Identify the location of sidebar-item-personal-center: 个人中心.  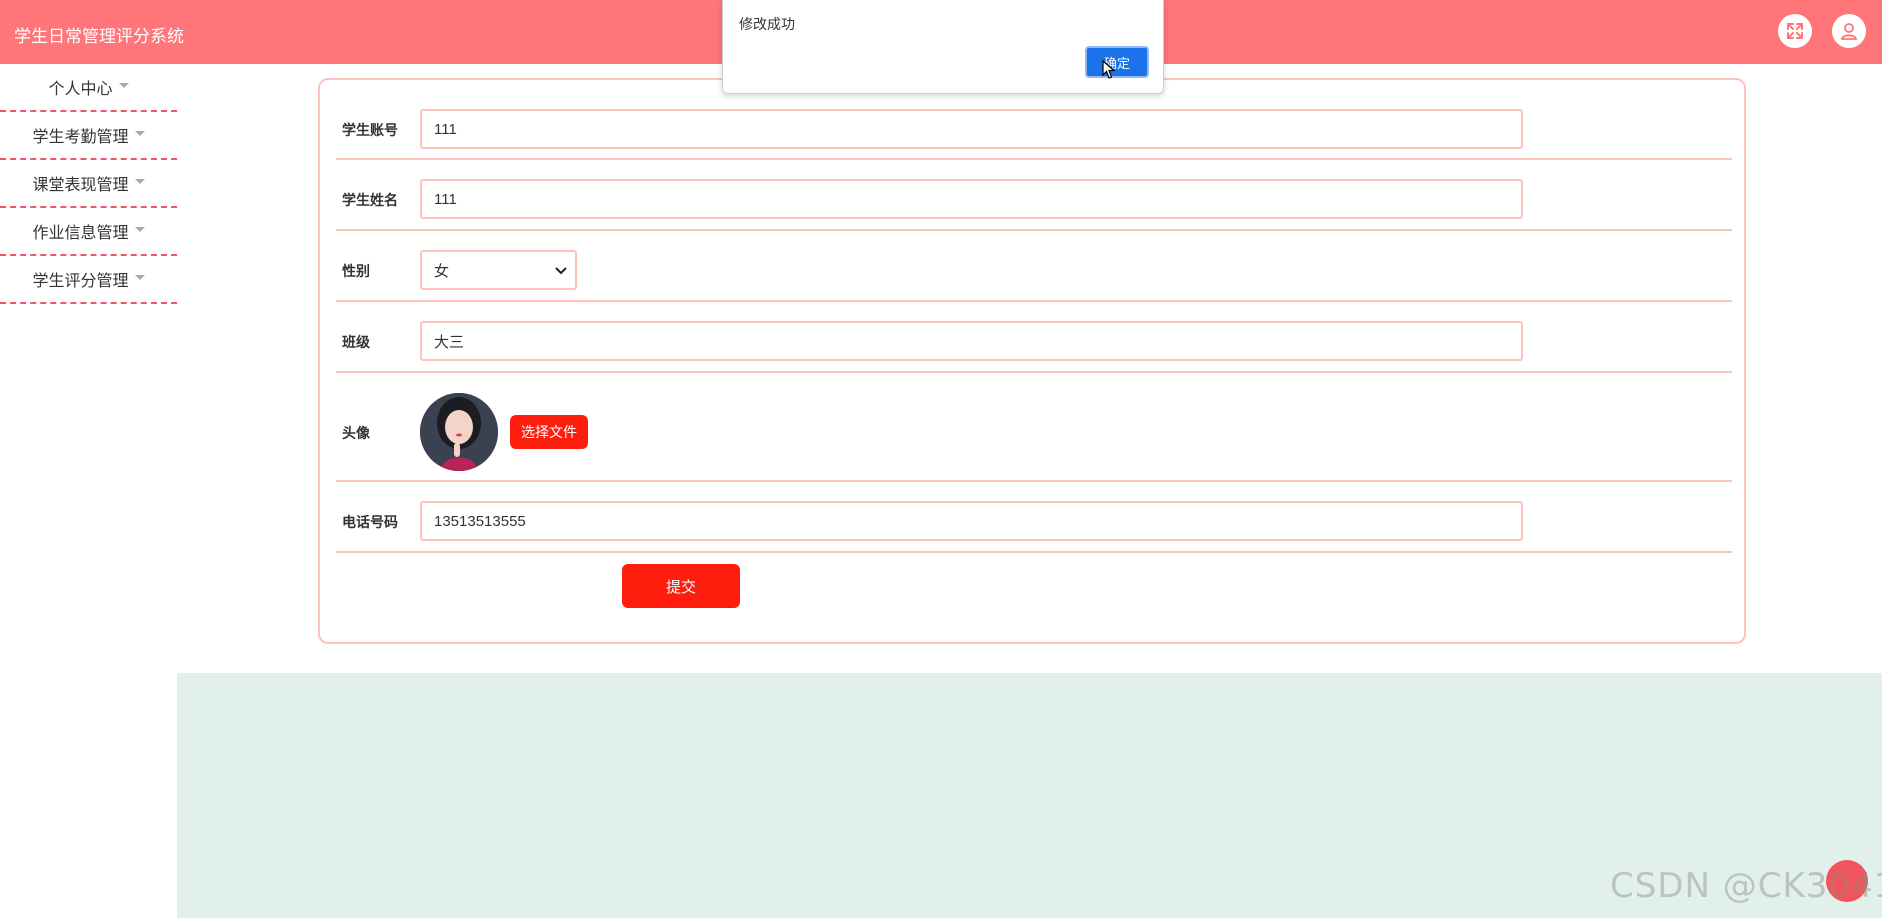
(88, 88).